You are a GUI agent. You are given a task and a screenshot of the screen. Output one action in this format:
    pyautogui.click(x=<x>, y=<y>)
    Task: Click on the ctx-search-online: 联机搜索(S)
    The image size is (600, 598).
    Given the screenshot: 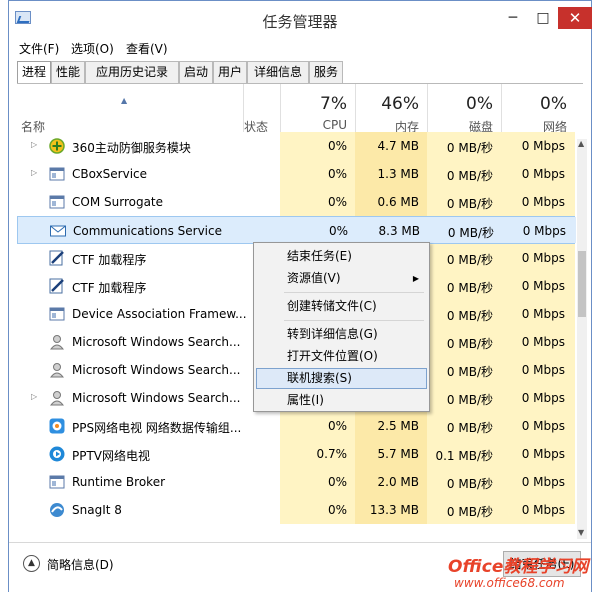 What is the action you would take?
    pyautogui.click(x=341, y=378)
    